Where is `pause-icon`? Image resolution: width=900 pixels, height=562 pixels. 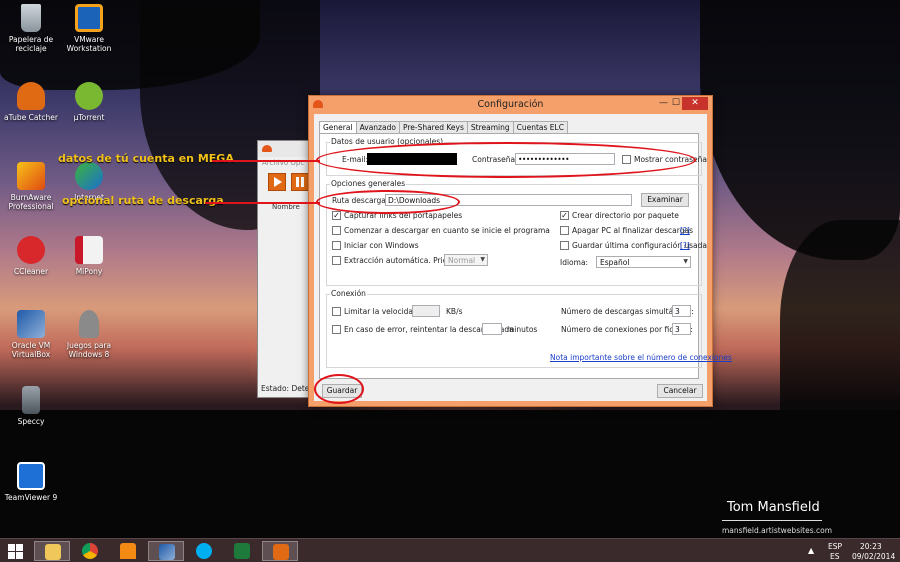
pause-icon is located at coordinates (297, 182).